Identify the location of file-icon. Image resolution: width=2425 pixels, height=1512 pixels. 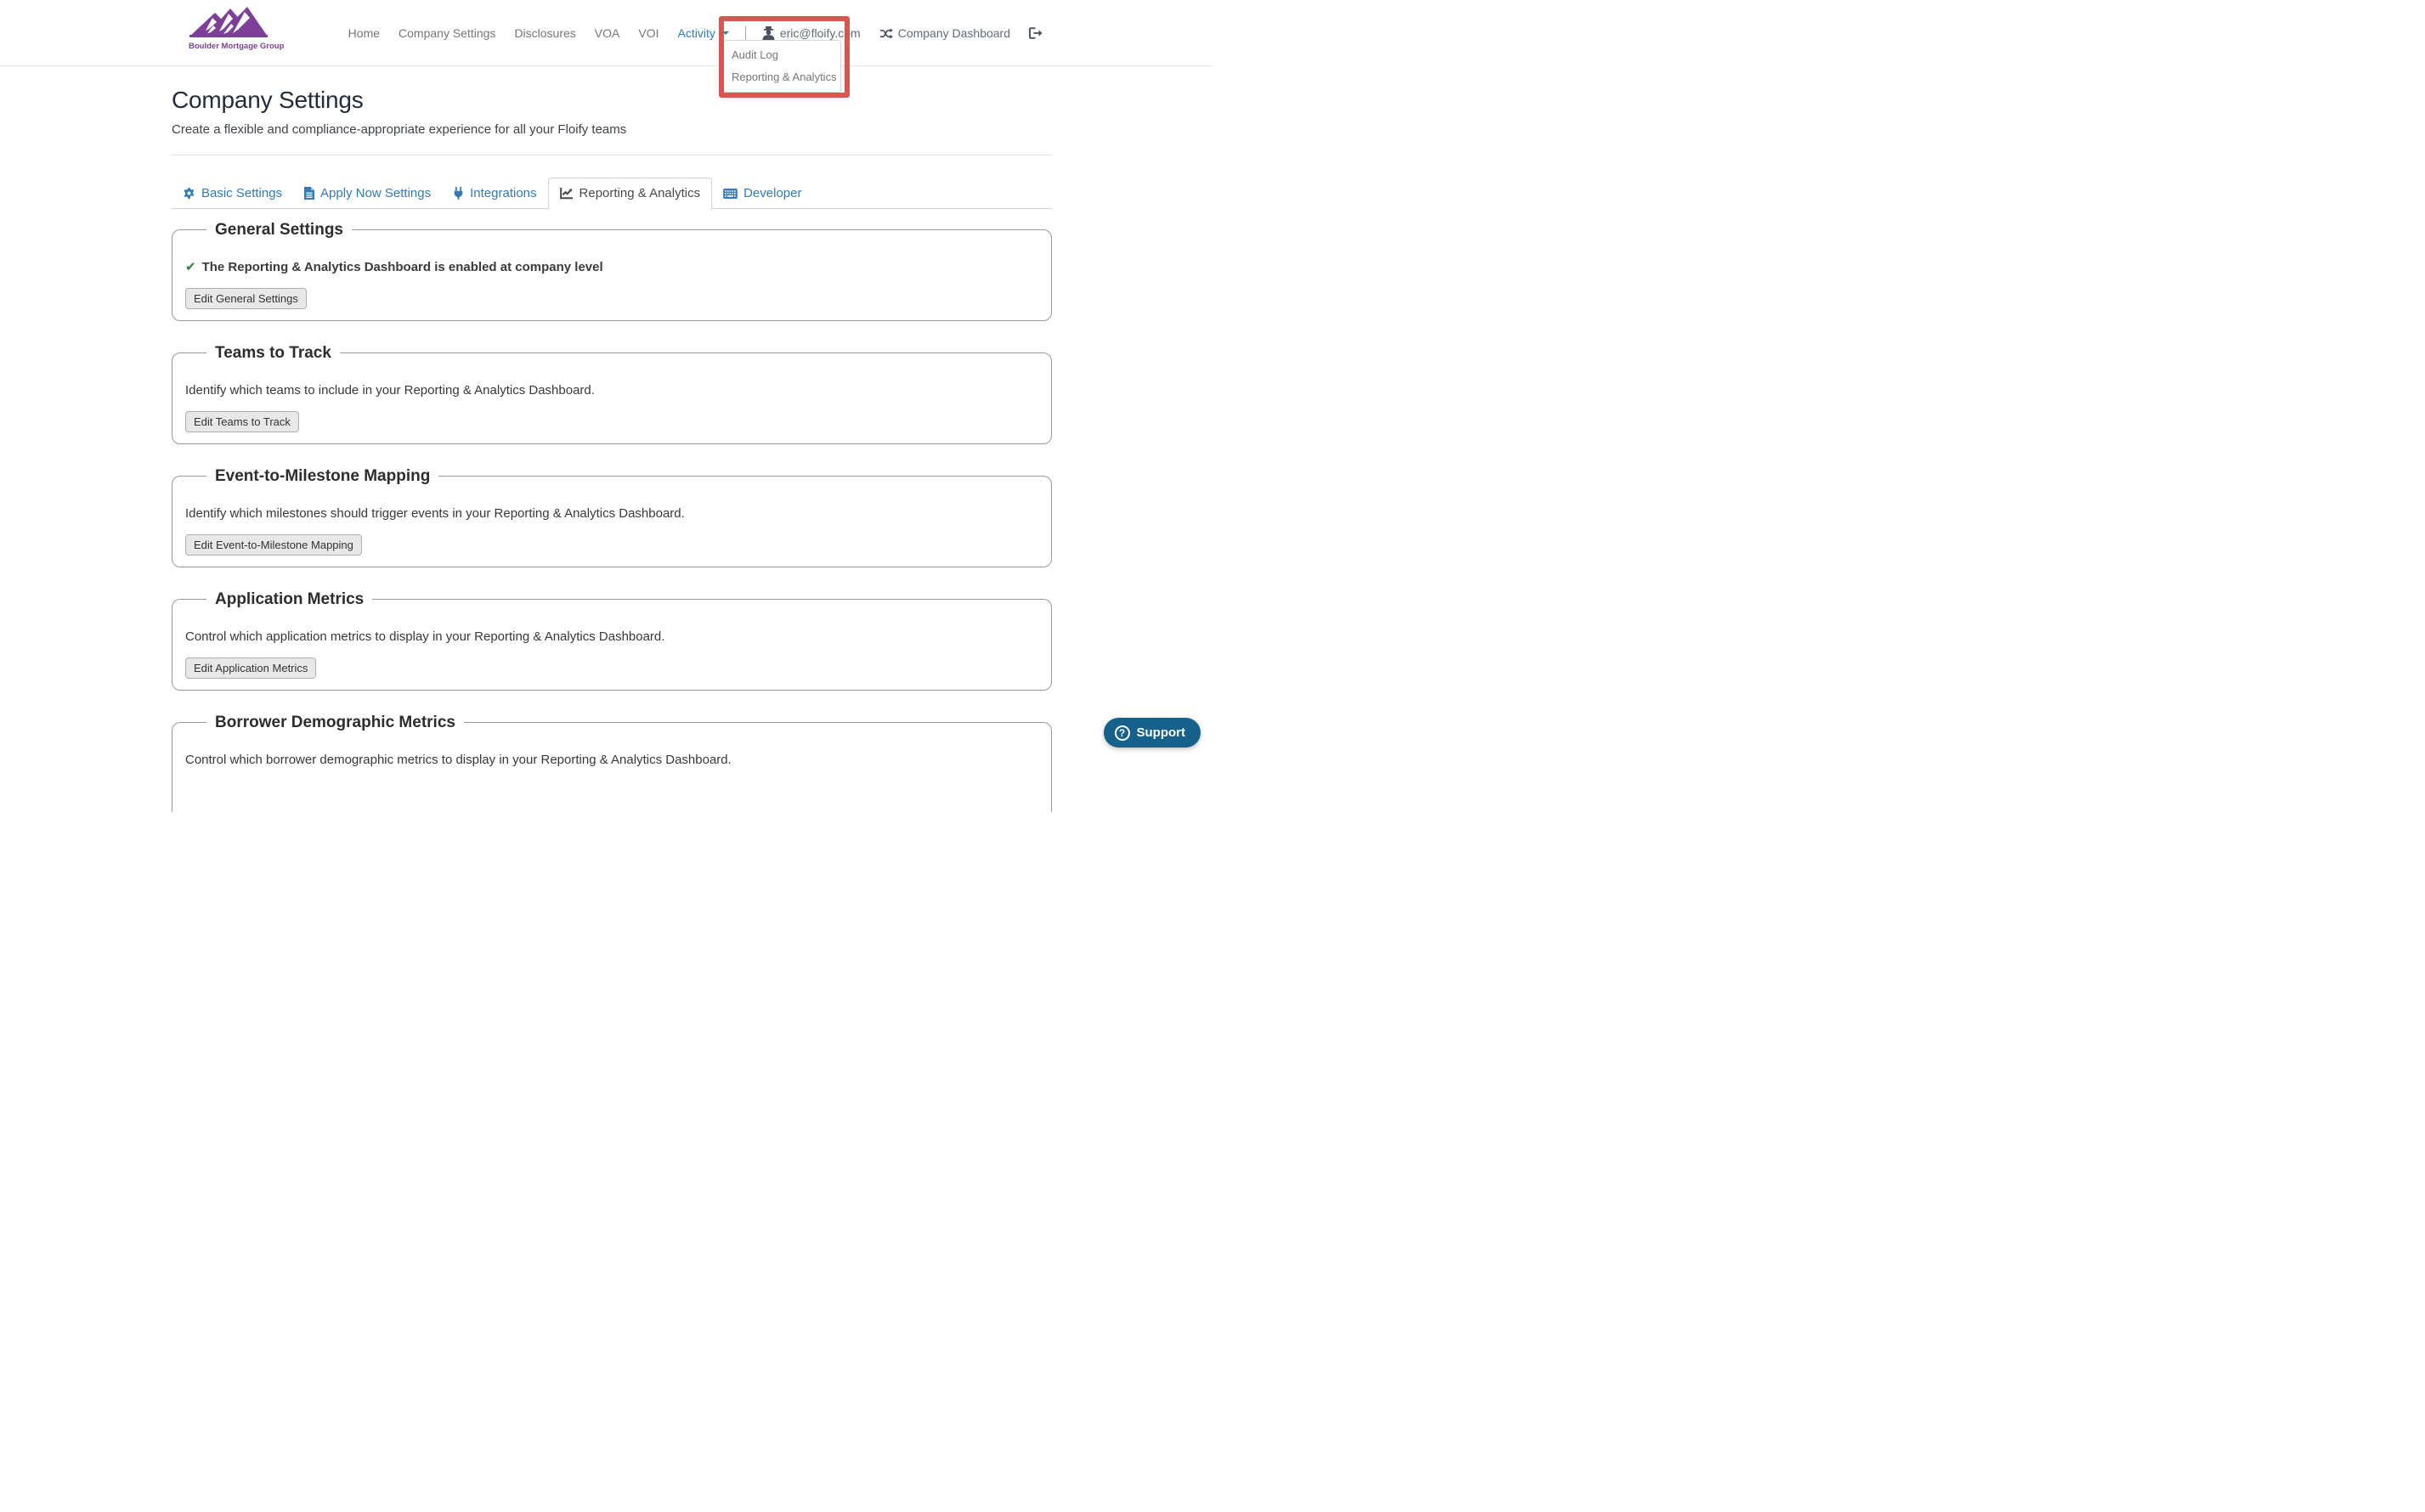
(309, 193).